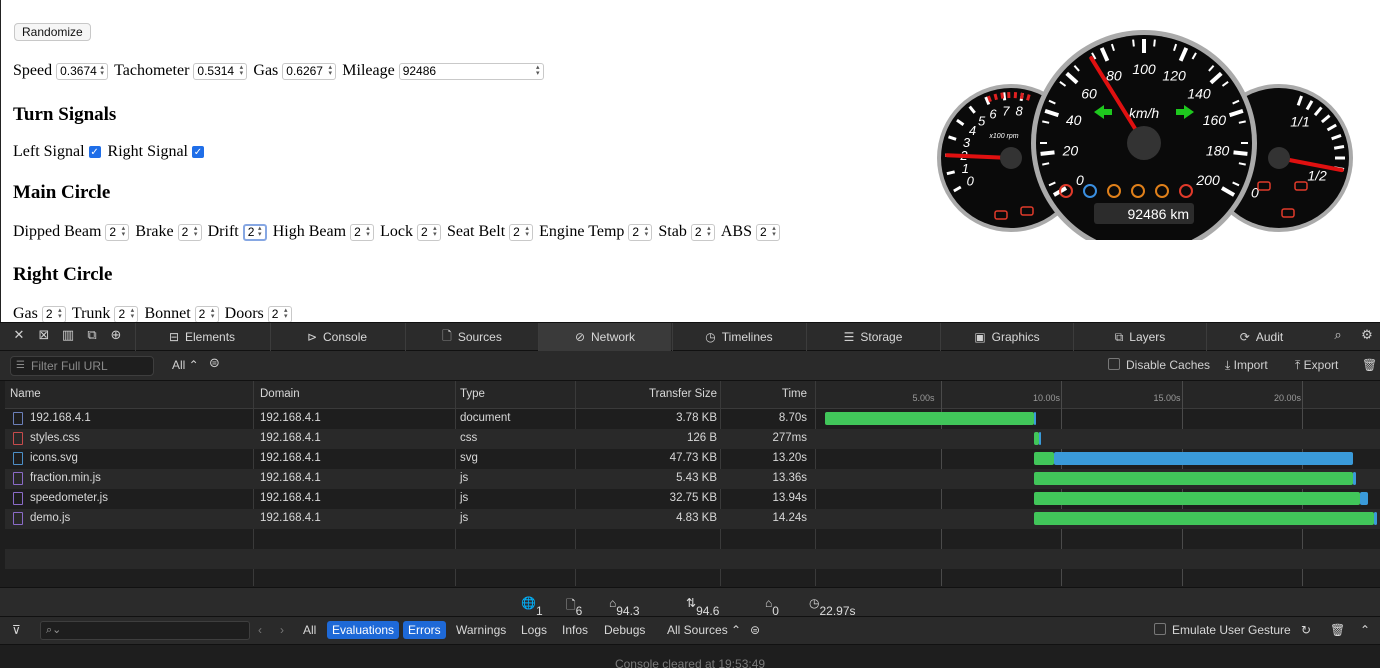  Describe the element at coordinates (25, 314) in the screenshot. I see `right-circle-label-0: Gas` at that location.